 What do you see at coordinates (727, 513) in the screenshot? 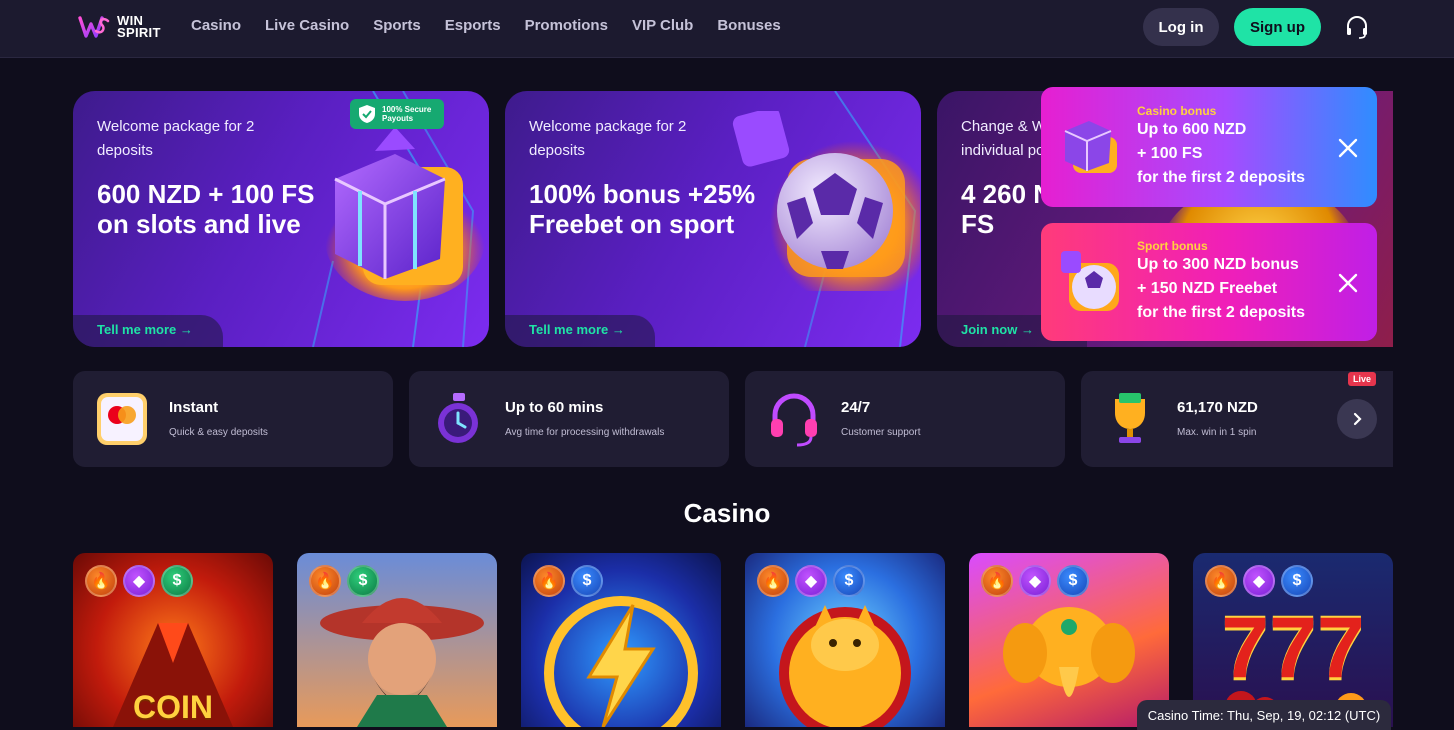
I see `section-title-casino: Casino` at bounding box center [727, 513].